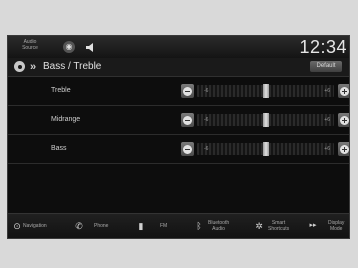  I want to click on display-mode-label: Display Mode, so click(336, 226).